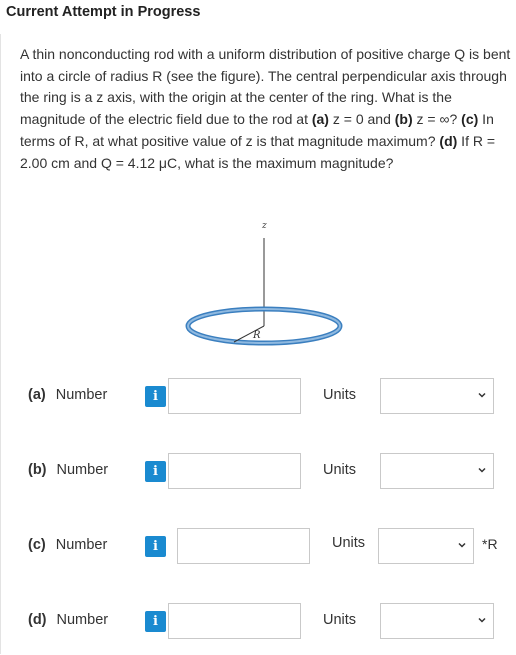 The width and height of the screenshot is (516, 655). What do you see at coordinates (103, 12) in the screenshot?
I see `attempt-title: Current Attempt in Progress` at bounding box center [103, 12].